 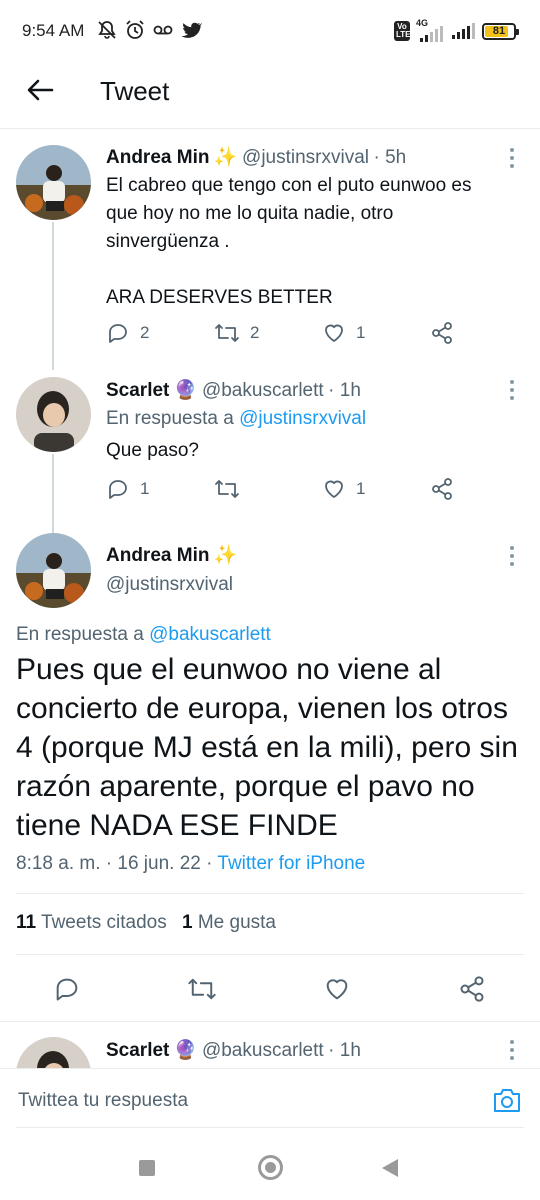 I want to click on tweet-actions: 2 2 1, so click(x=286, y=334).